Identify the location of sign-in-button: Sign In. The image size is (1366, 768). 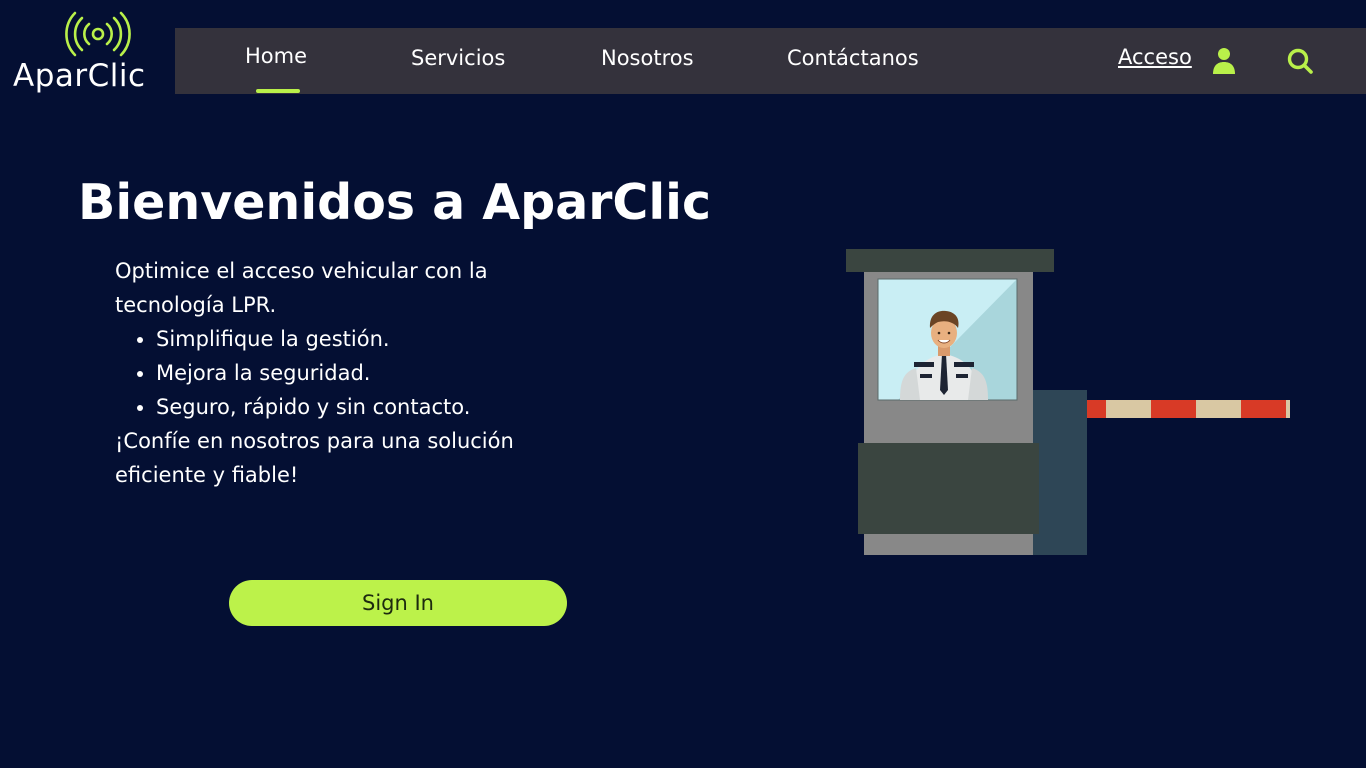
(398, 603).